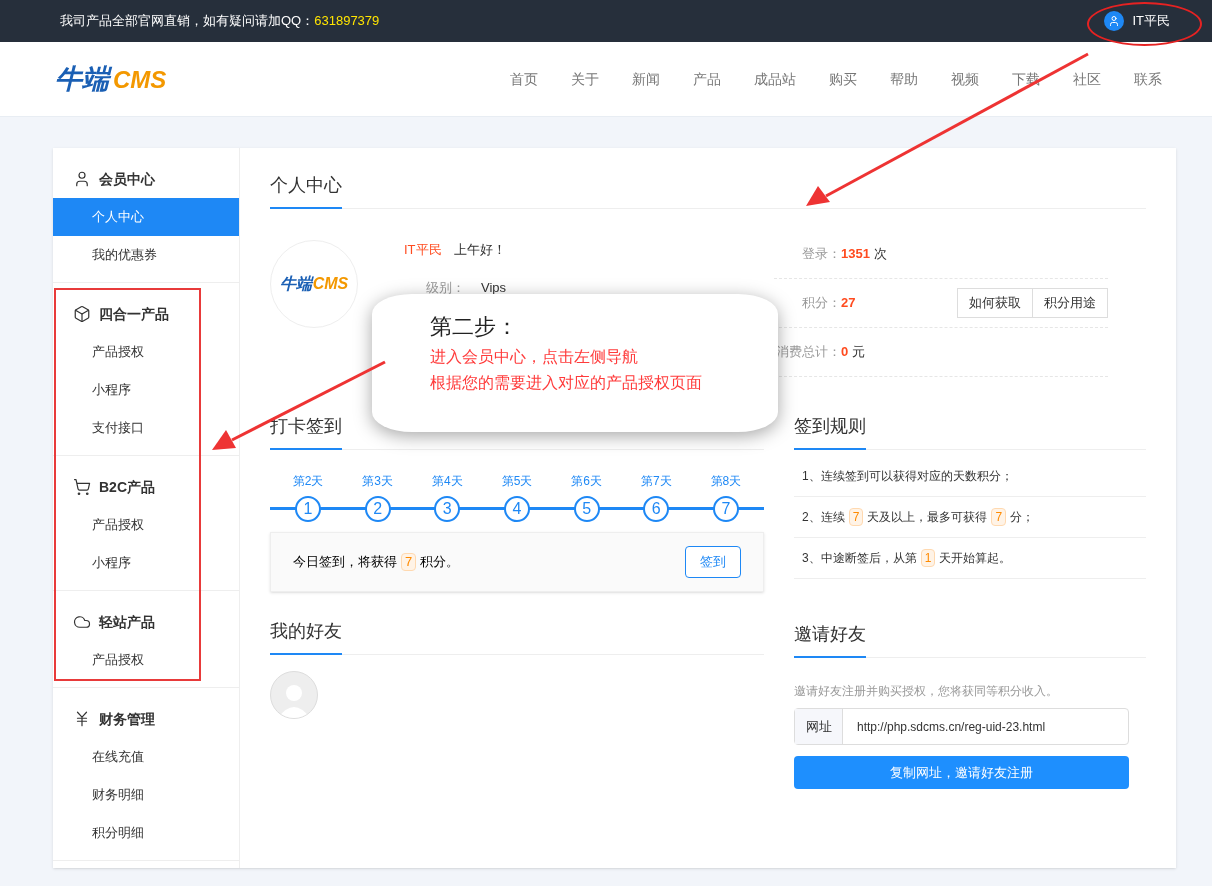 The image size is (1212, 886). Describe the element at coordinates (377, 509) in the screenshot. I see `day-marker: 2` at that location.